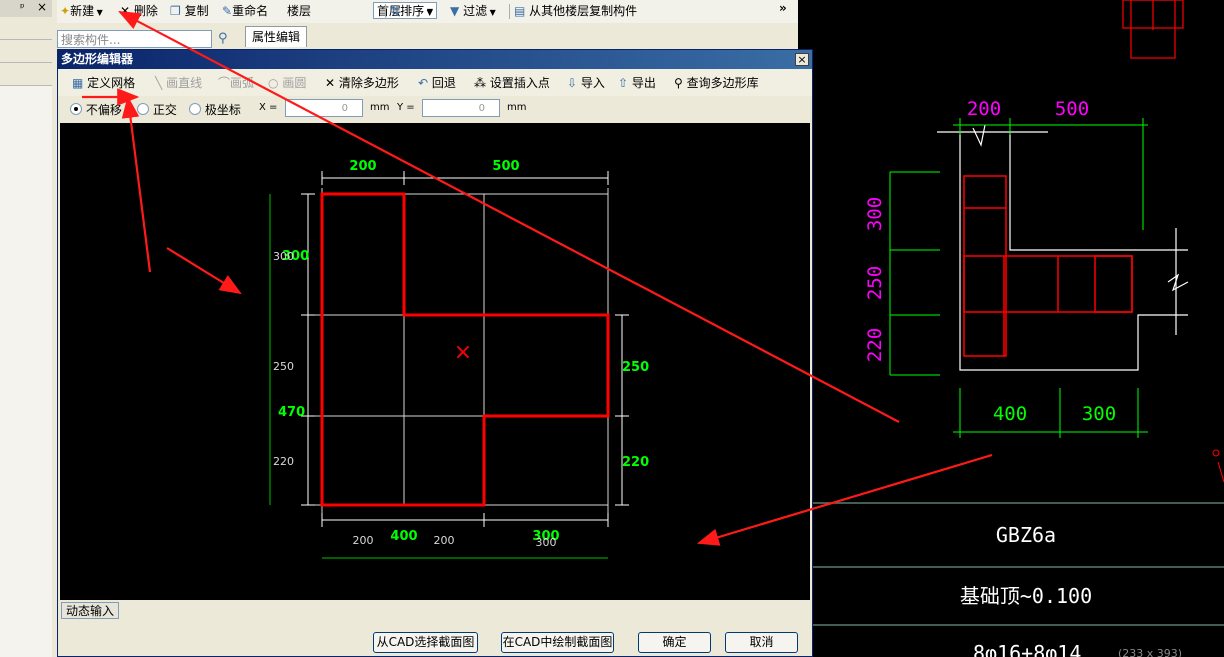  What do you see at coordinates (178, 83) in the screenshot?
I see `draw-line-button: ╲ 画直线` at bounding box center [178, 83].